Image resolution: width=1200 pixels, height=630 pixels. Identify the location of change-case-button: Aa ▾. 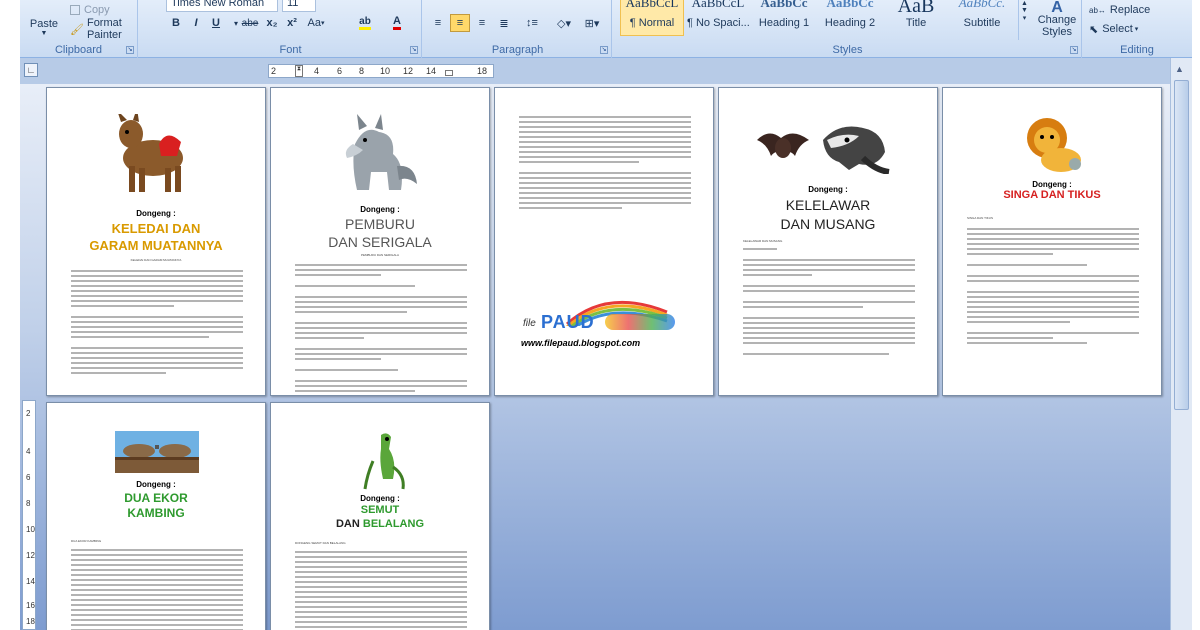
(316, 23).